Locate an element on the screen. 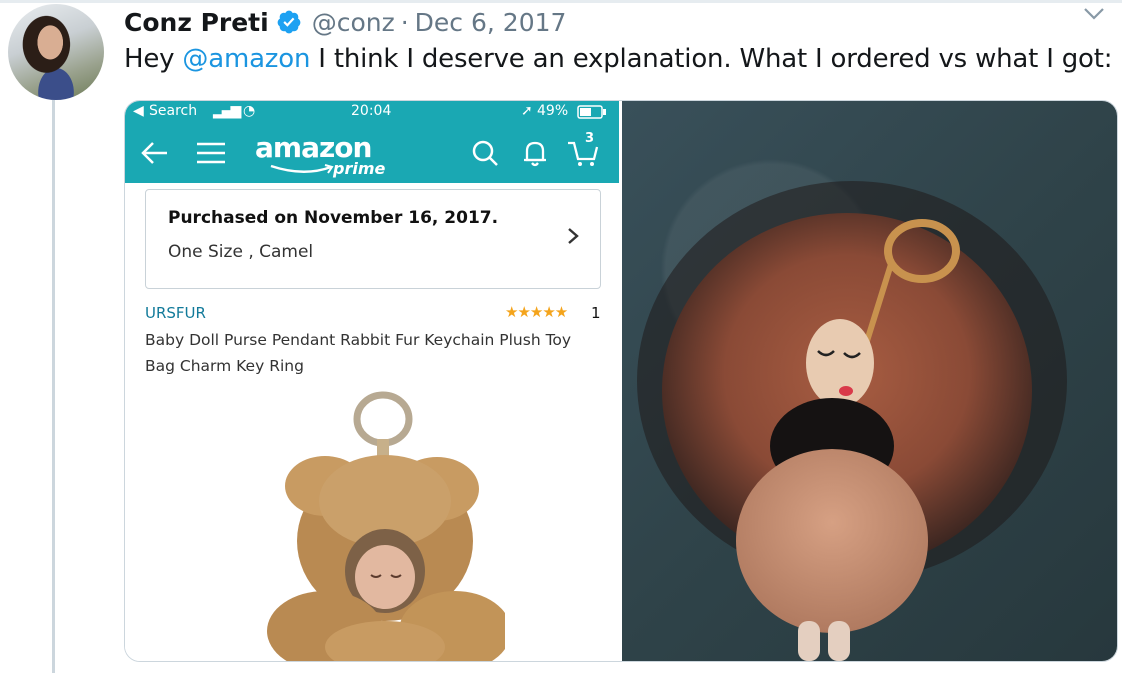 Image resolution: width=1122 pixels, height=673 pixels. author-handle: @conz is located at coordinates (353, 22).